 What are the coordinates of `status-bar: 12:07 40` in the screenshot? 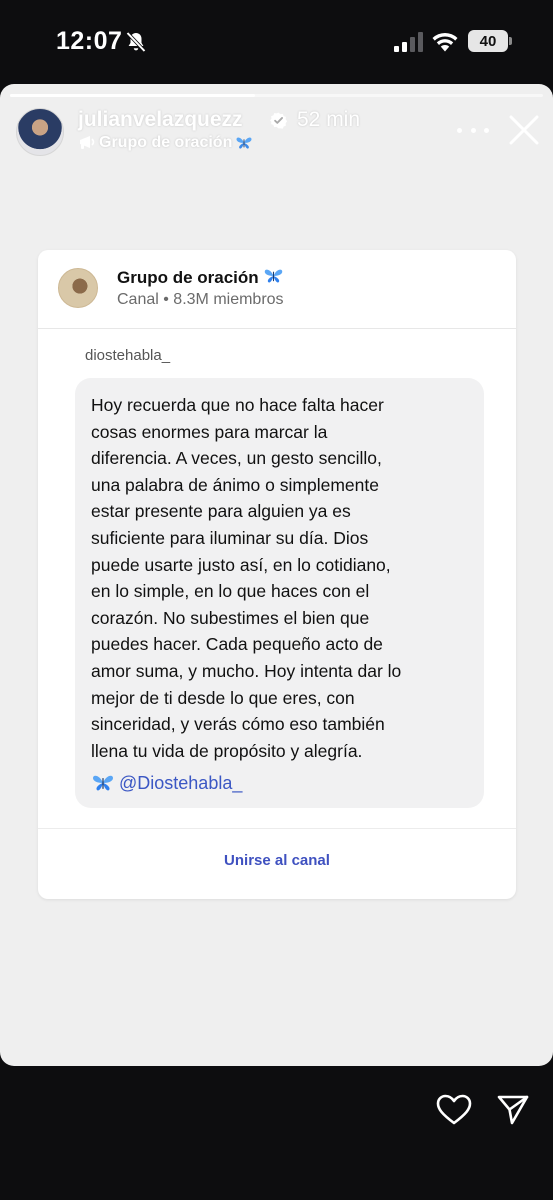 It's located at (276, 42).